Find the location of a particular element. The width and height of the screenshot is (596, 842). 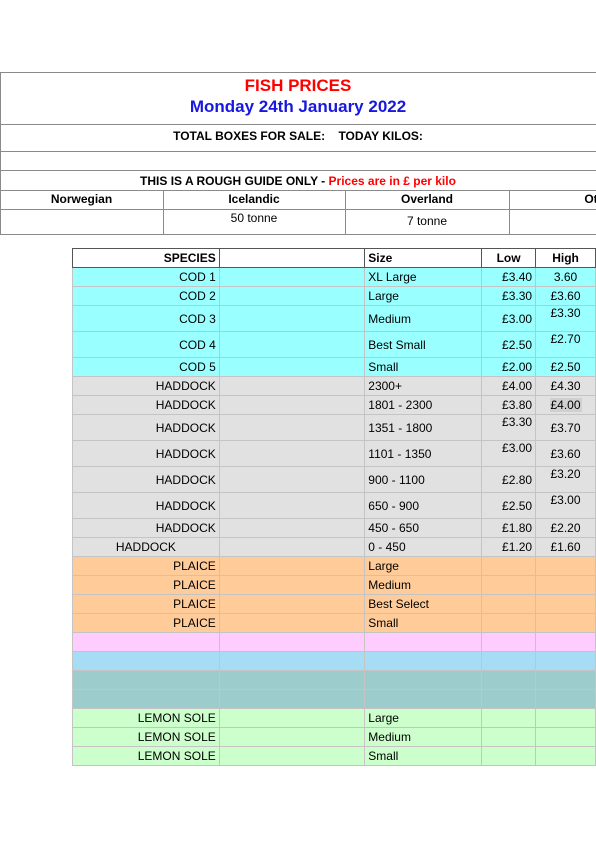

high-price-cell: £3.70 is located at coordinates (565, 427).